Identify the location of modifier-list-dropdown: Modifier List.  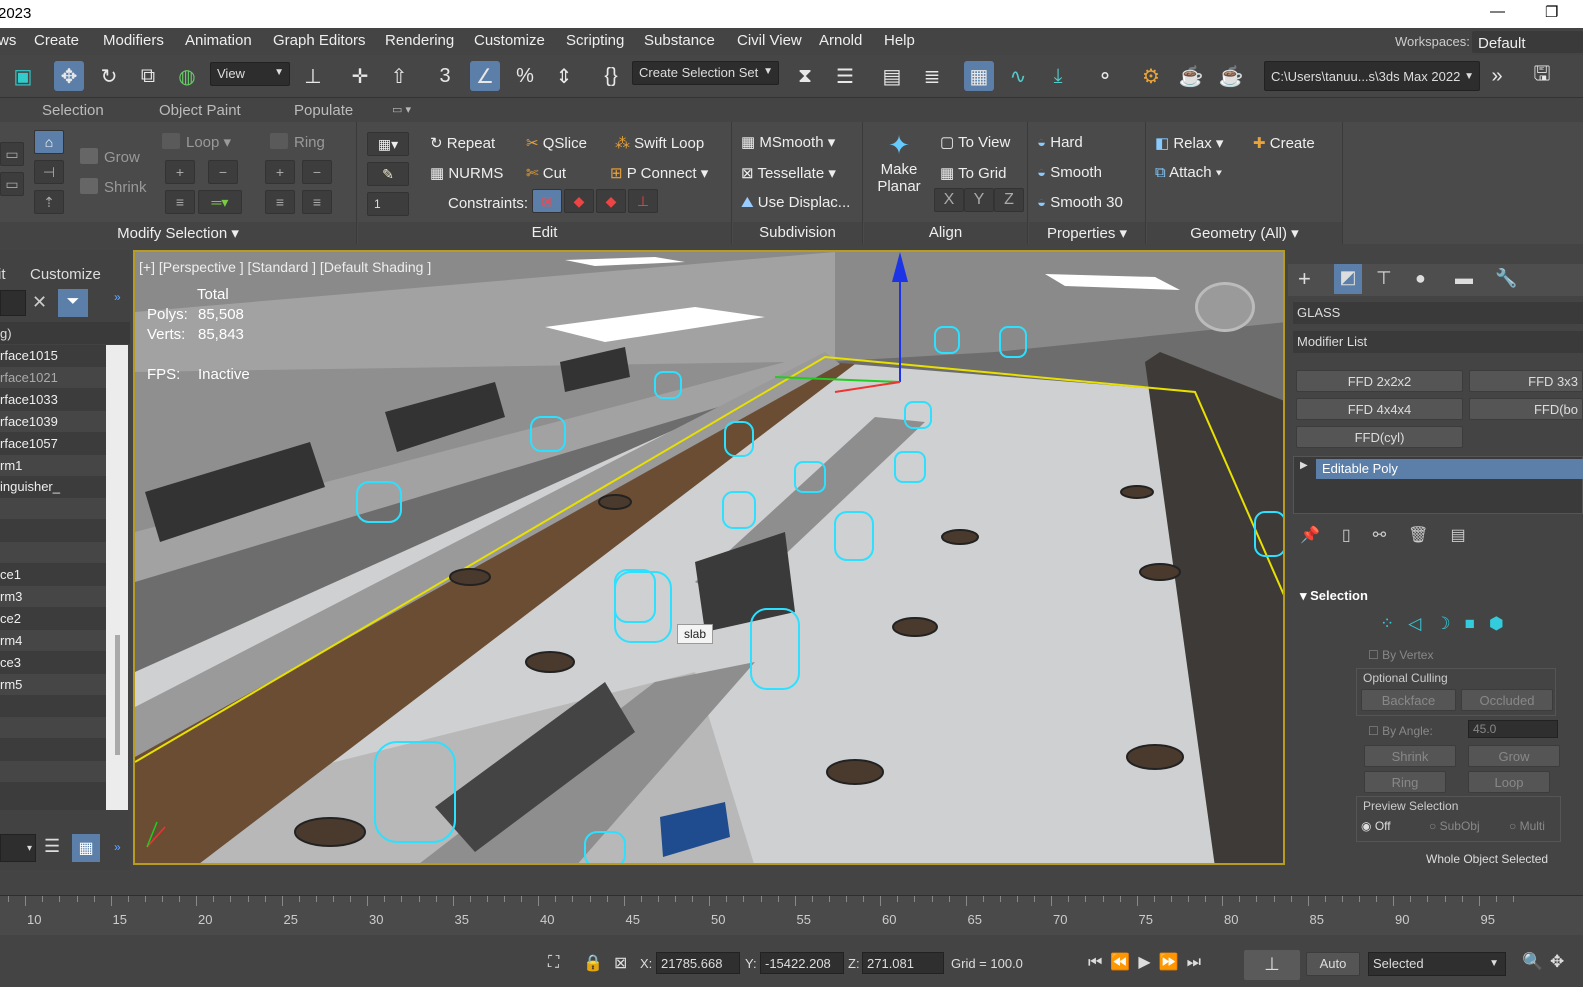
(1438, 342).